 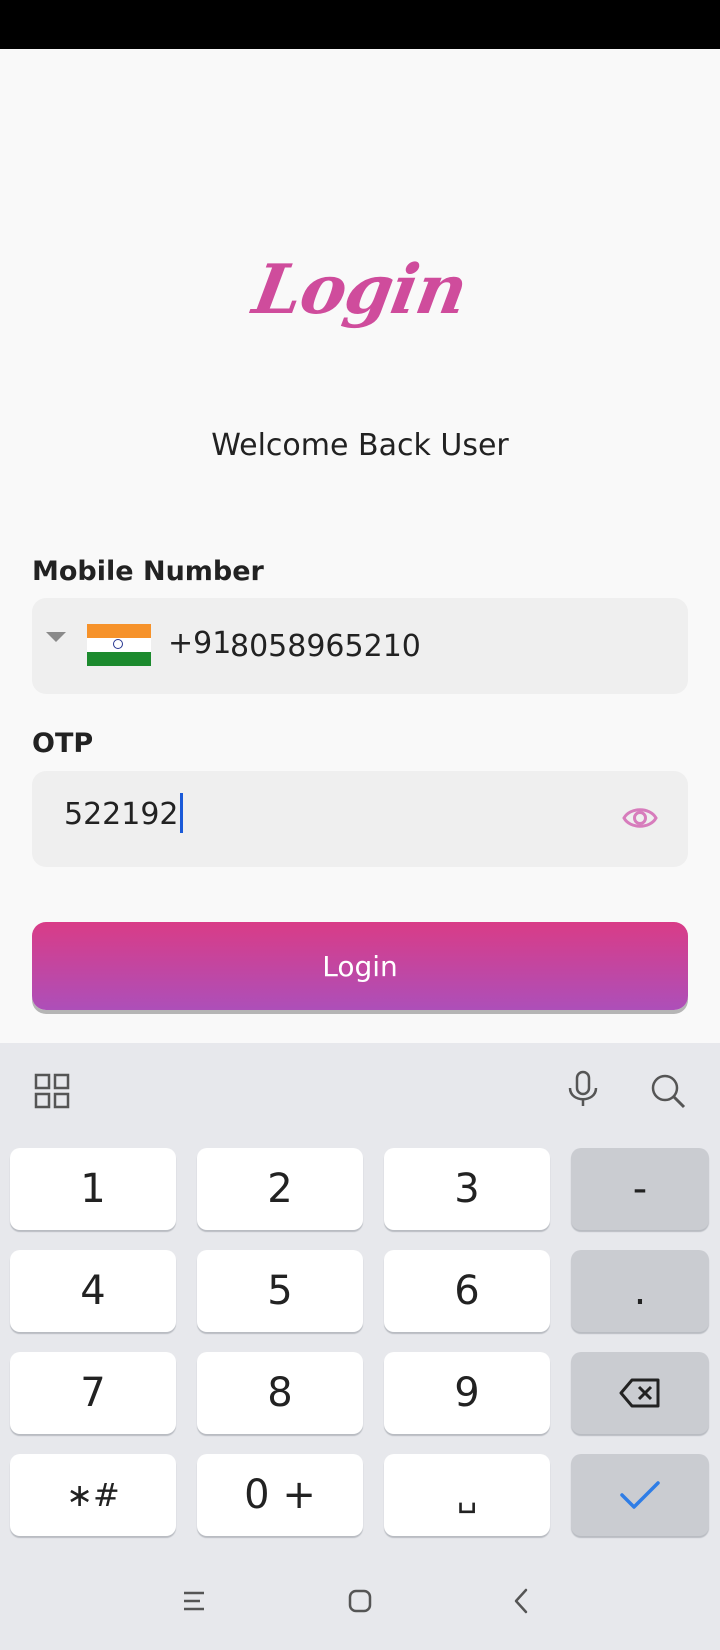 I want to click on key-star-hash: ∗#, so click(x=93, y=1495).